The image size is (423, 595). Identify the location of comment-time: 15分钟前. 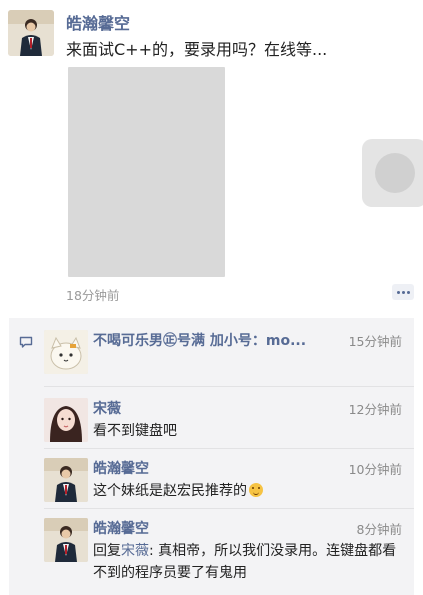
(375, 341).